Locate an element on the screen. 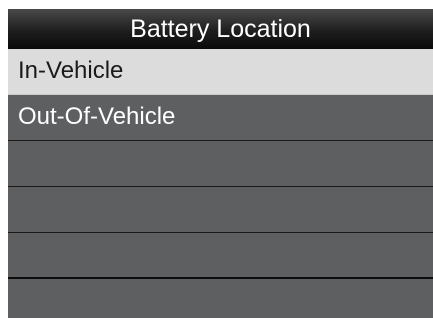 Image resolution: width=433 pixels, height=318 pixels. page-title: Battery Location is located at coordinates (220, 29).